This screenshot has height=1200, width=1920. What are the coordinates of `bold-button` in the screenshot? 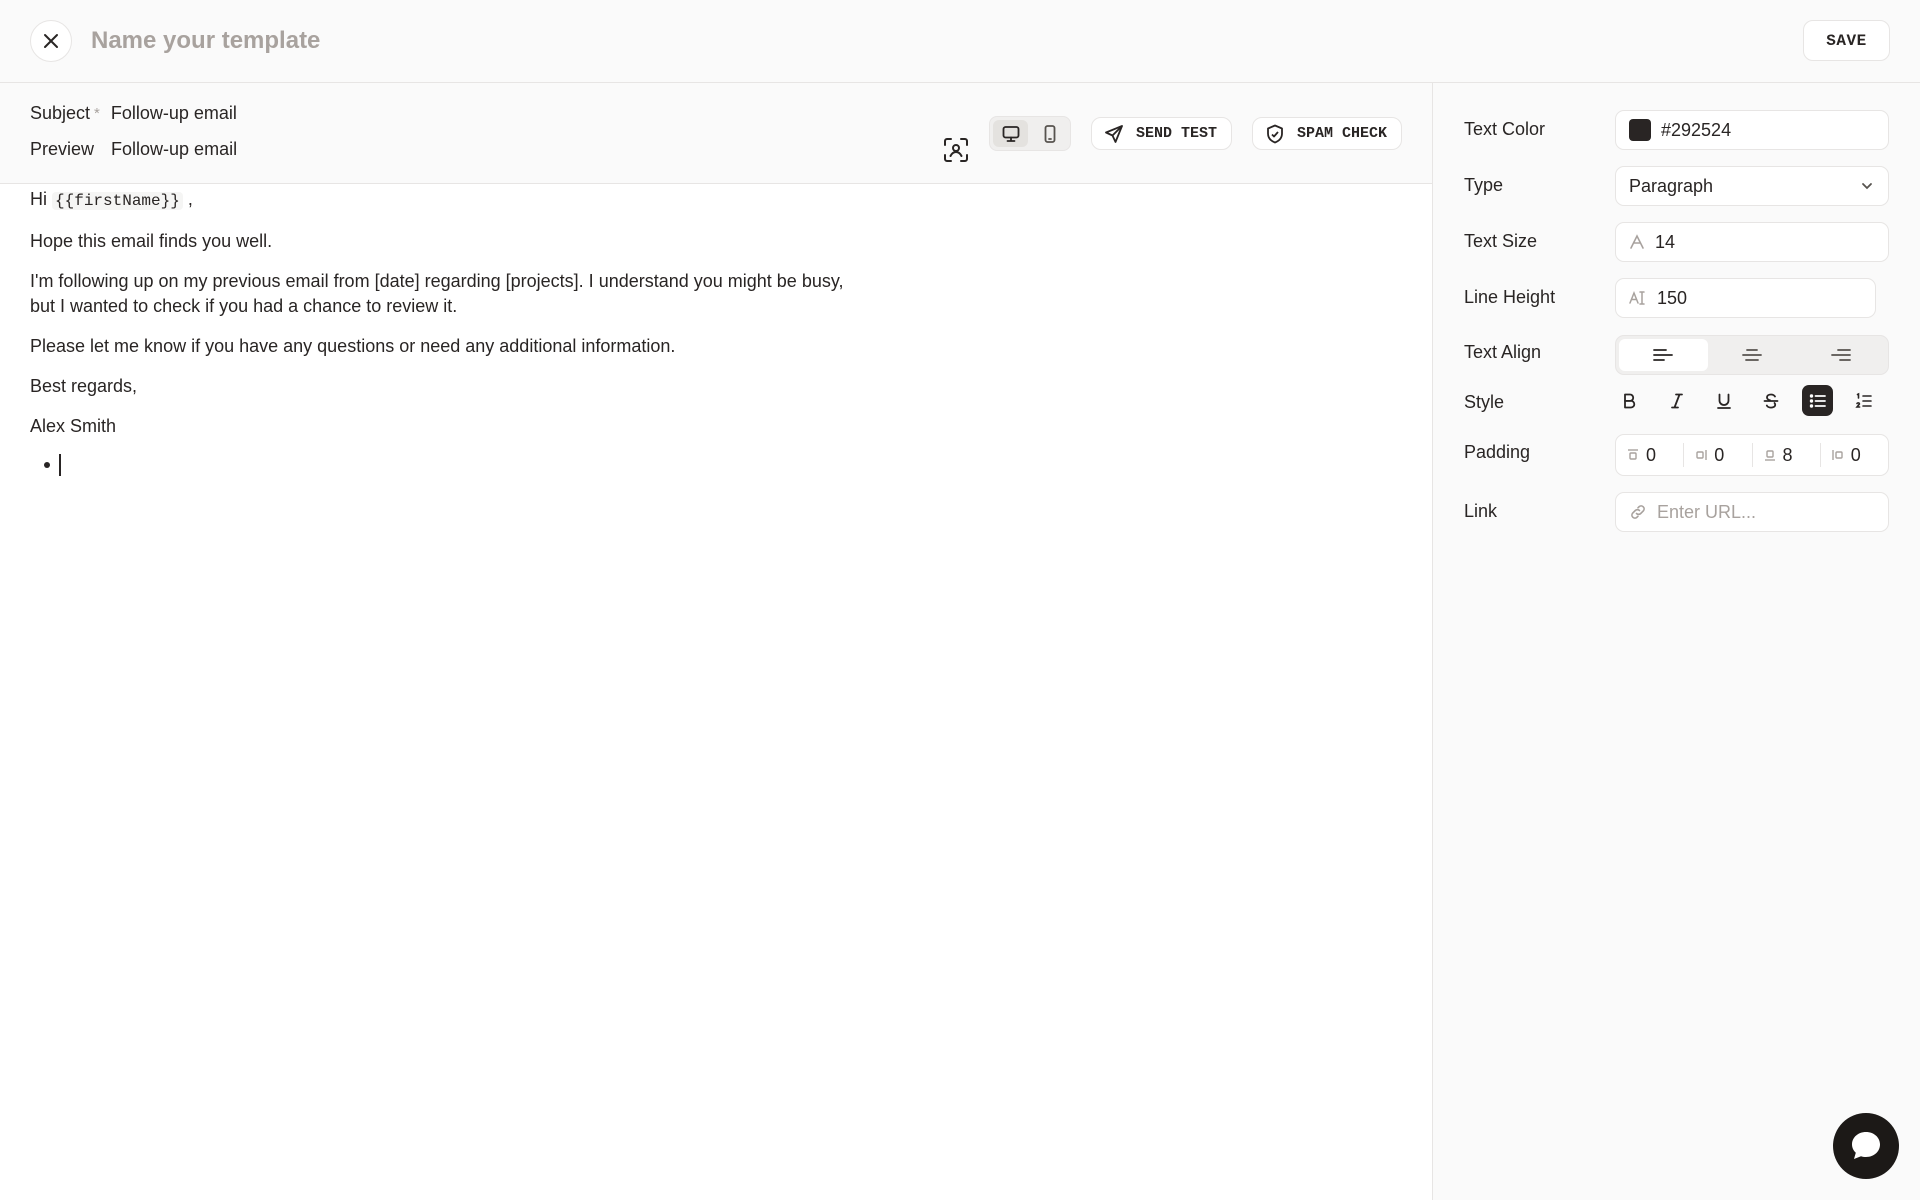 It's located at (1628, 400).